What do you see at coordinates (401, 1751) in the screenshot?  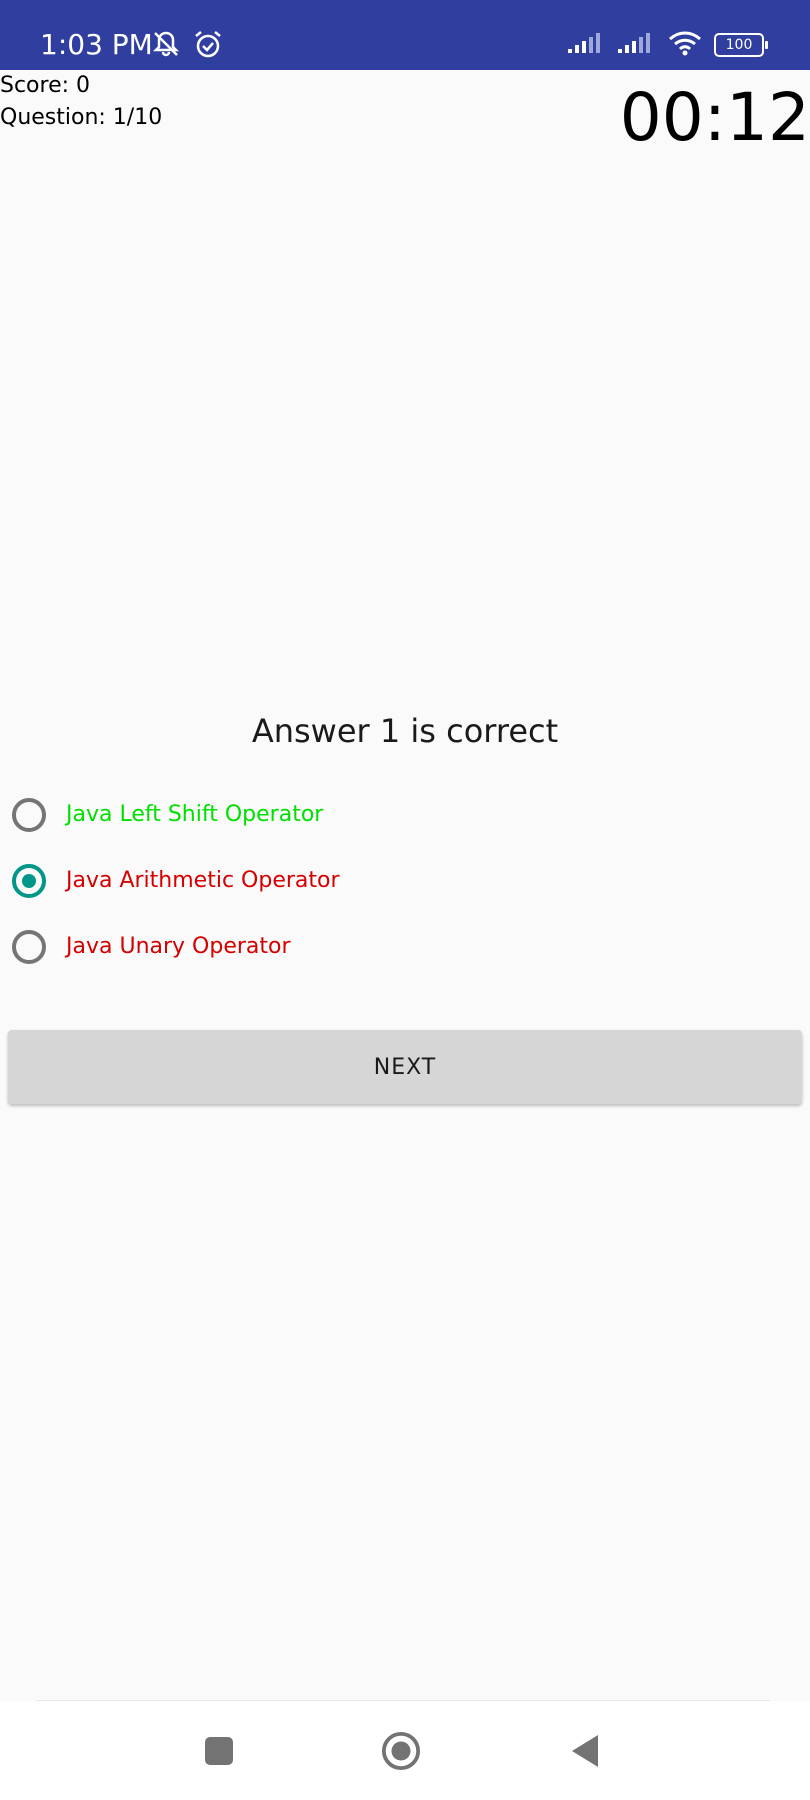 I see `home-icon` at bounding box center [401, 1751].